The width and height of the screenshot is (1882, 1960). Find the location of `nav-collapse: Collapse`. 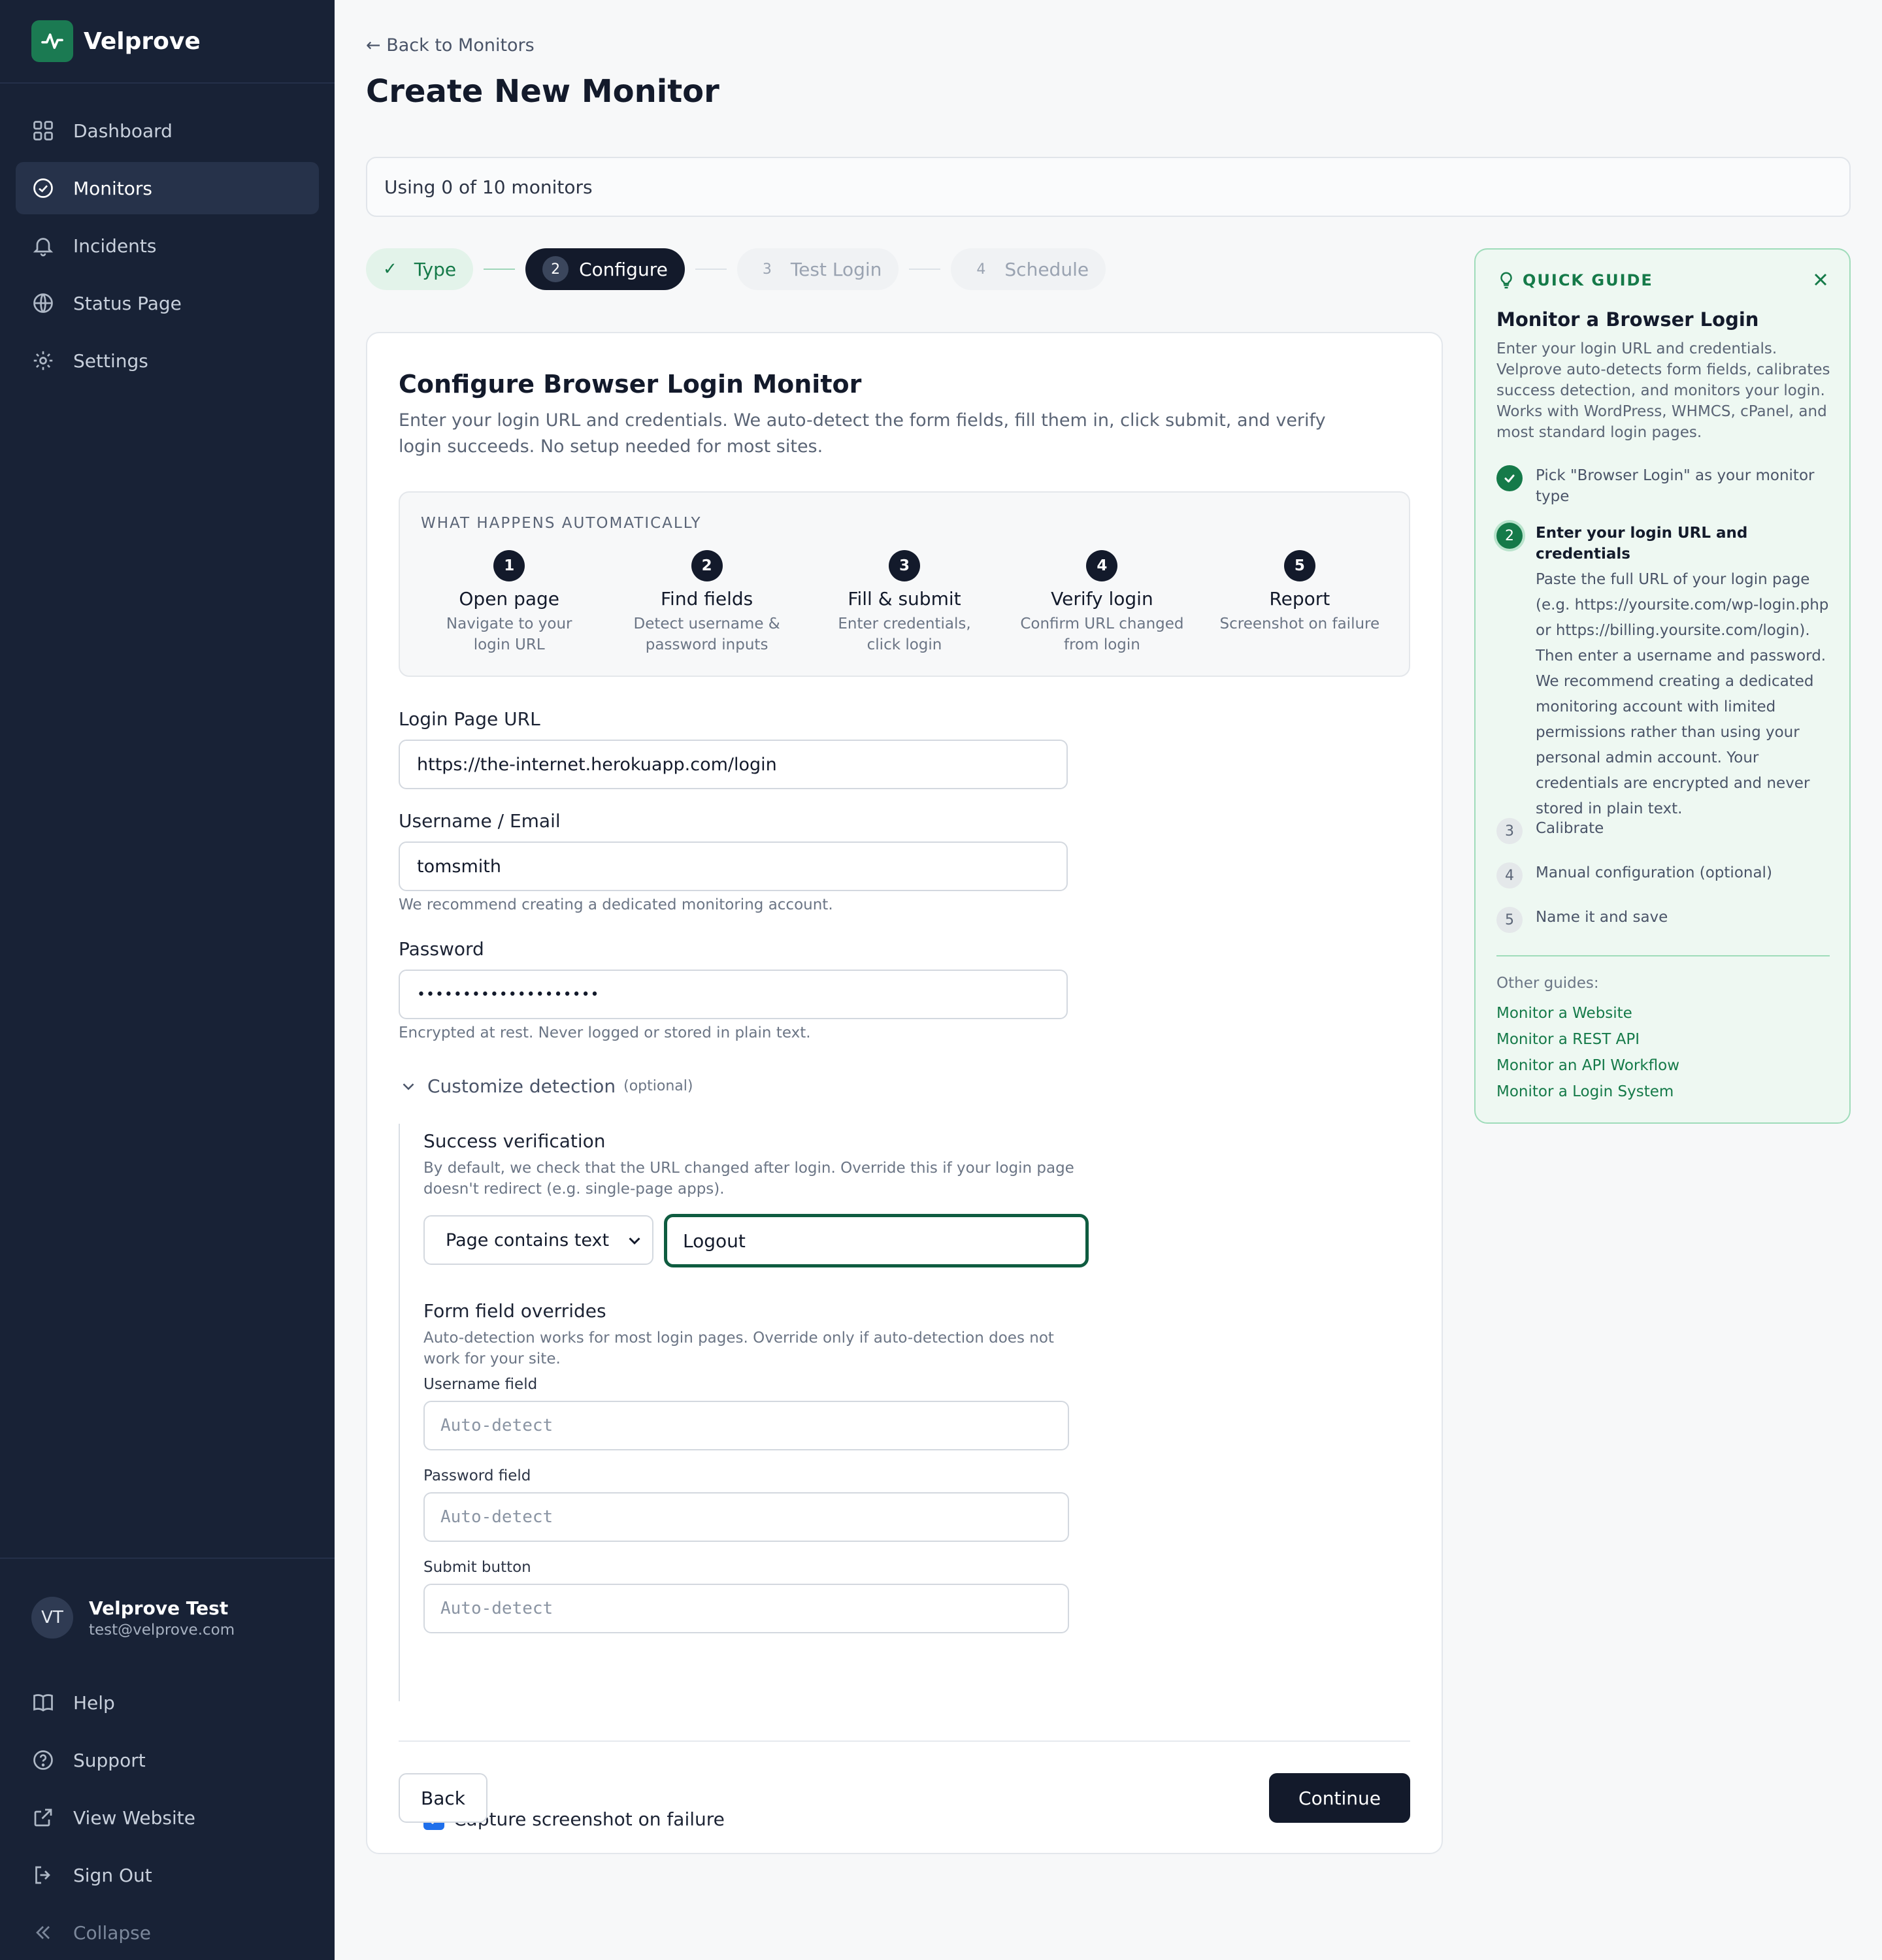

nav-collapse: Collapse is located at coordinates (168, 1932).